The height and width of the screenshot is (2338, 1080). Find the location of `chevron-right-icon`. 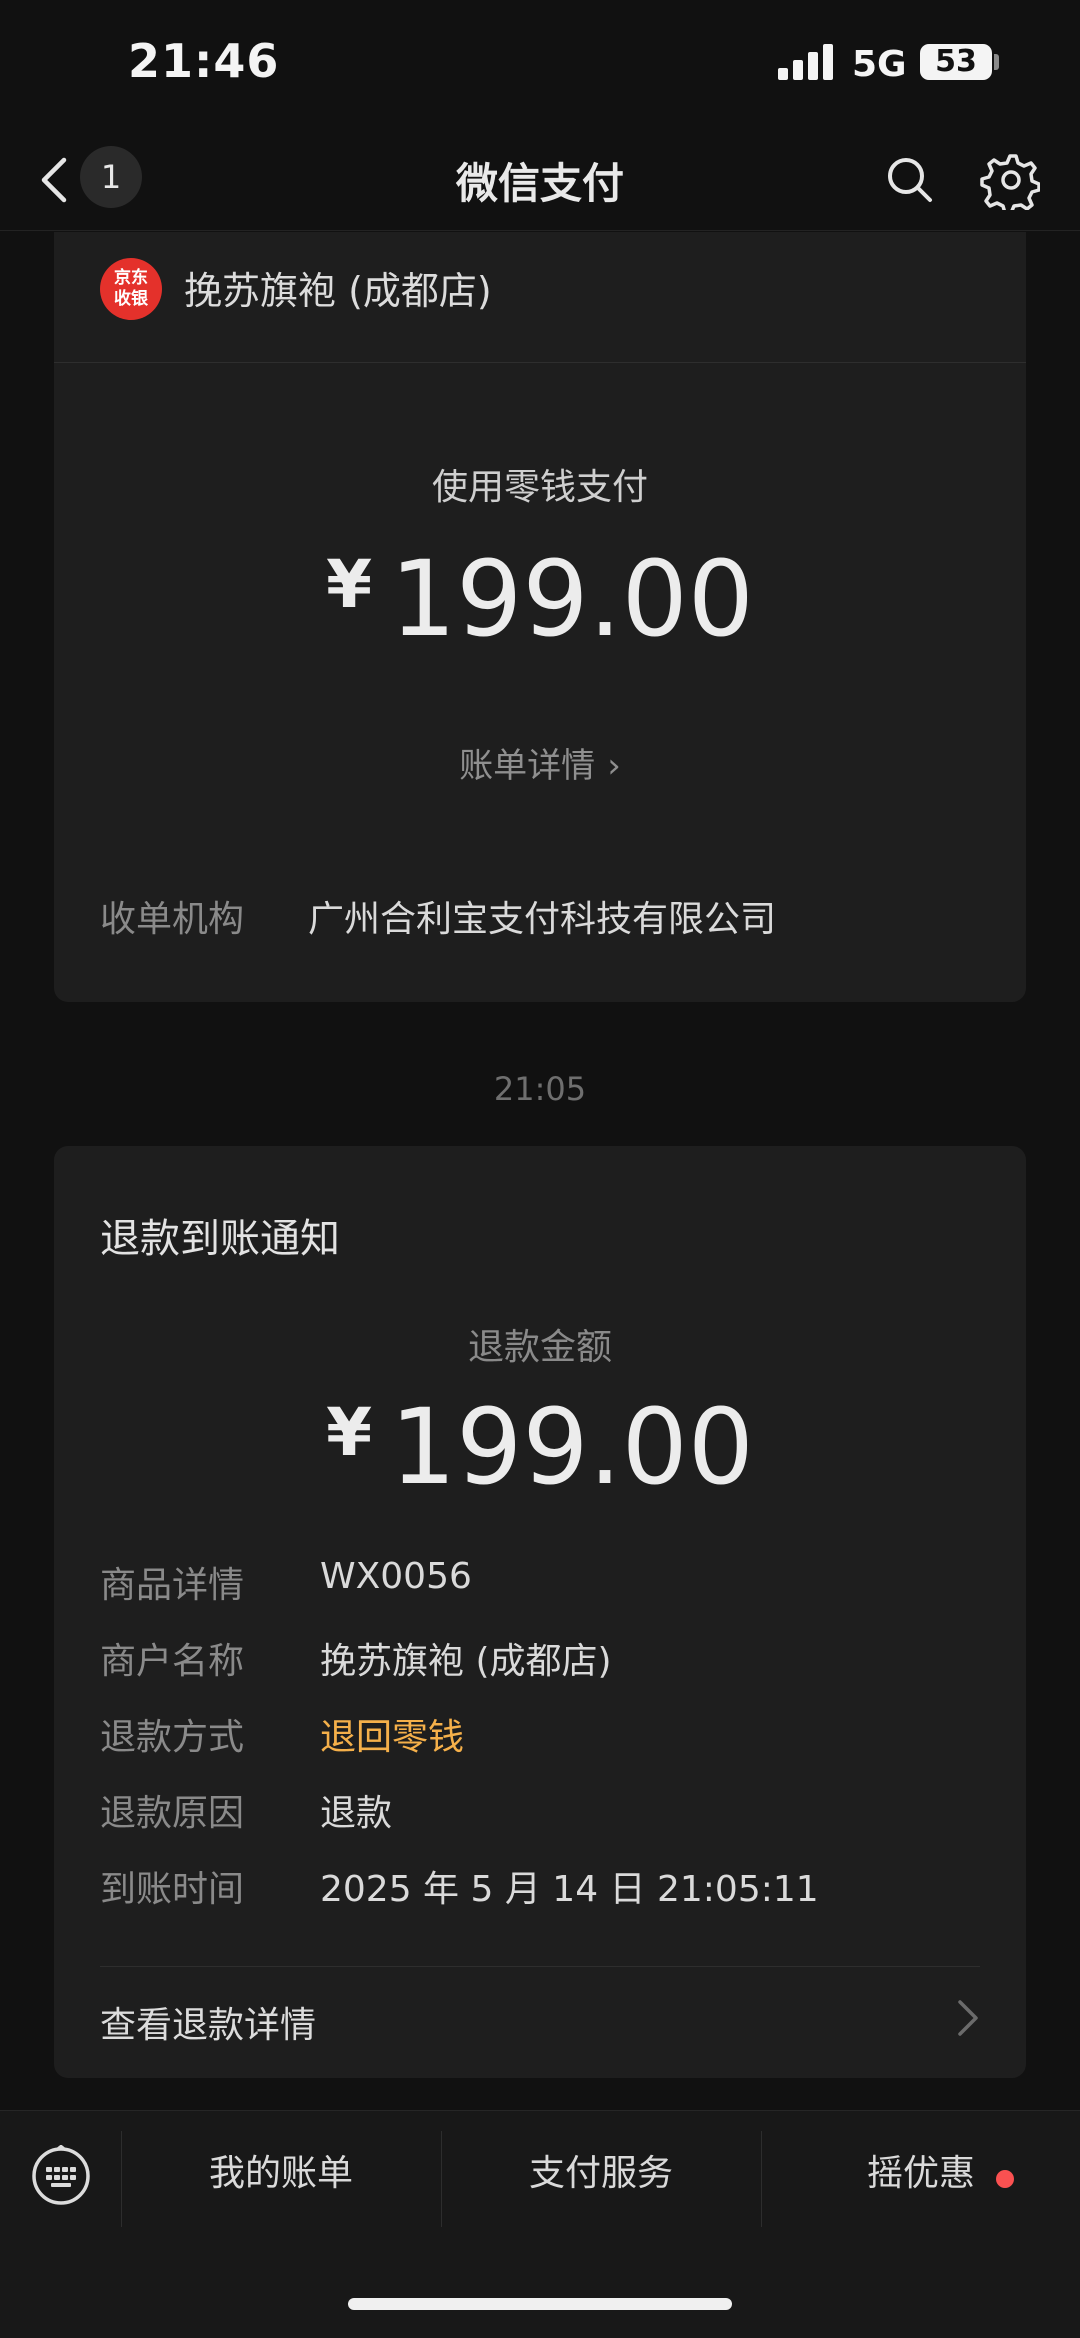

chevron-right-icon is located at coordinates (968, 2018).